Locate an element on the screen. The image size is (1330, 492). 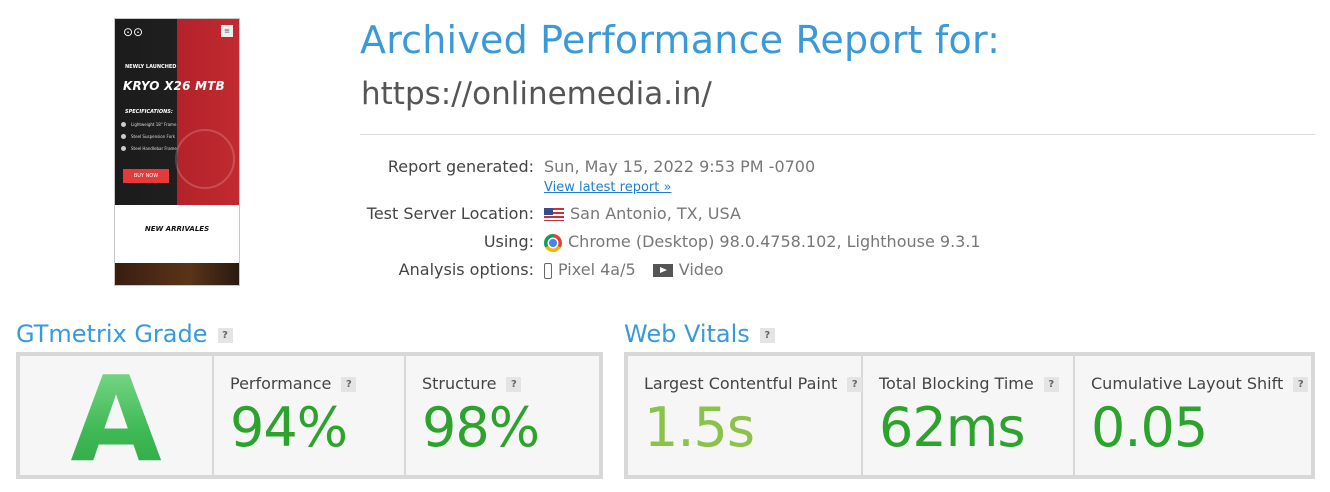
report-generated-value: Sun, May 15, 2022 9:53 PM -0700 is located at coordinates (680, 166).